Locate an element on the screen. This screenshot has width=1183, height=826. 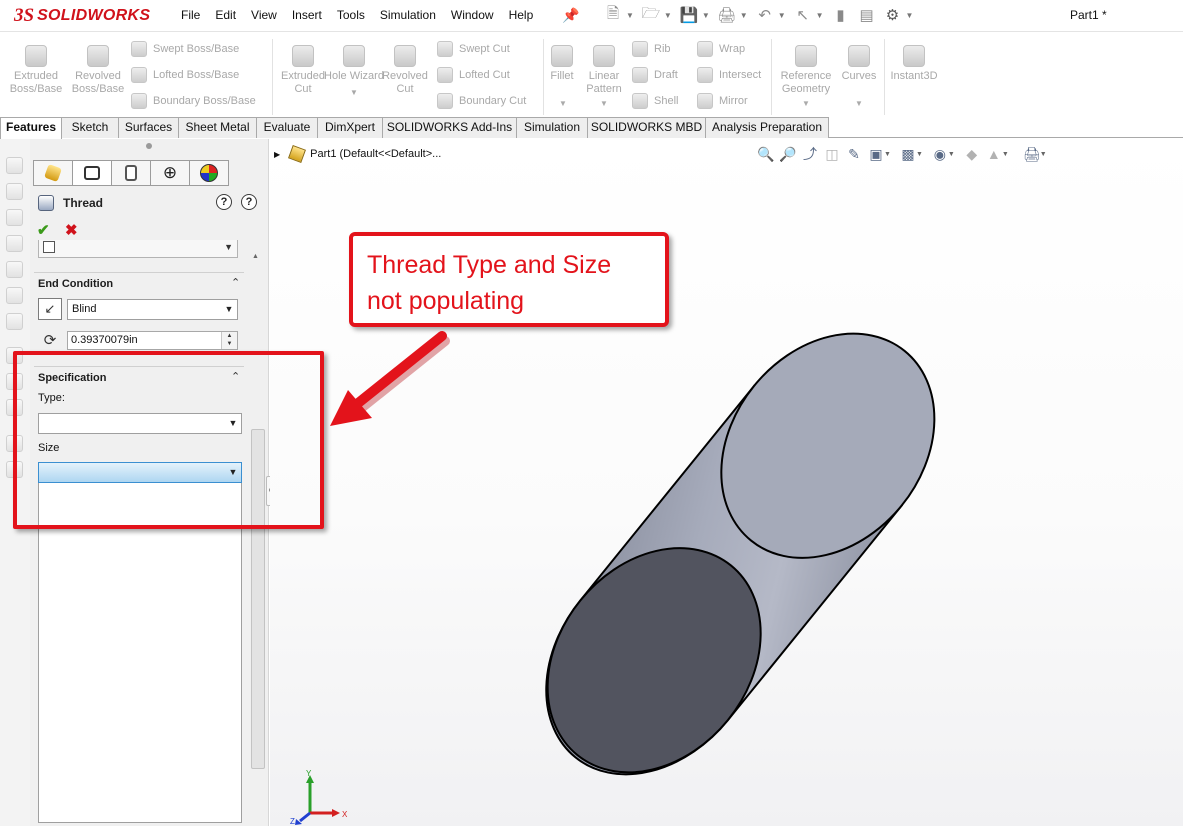
gear-icon: ⚙ is located at coordinates (893, 15).